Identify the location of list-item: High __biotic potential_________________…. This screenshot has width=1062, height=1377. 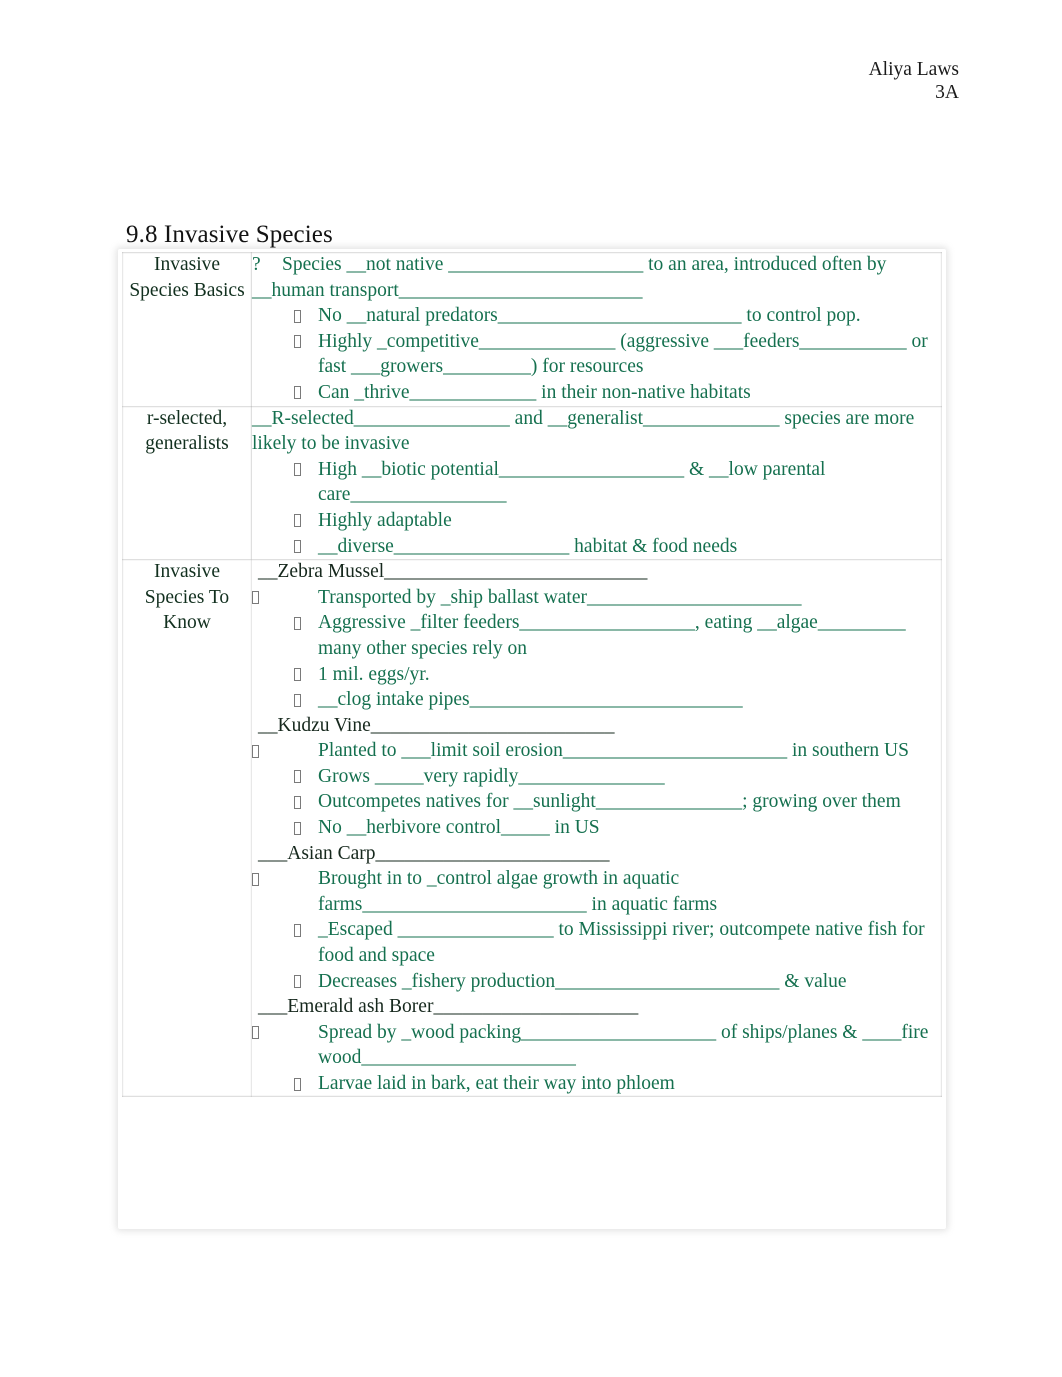
(597, 482).